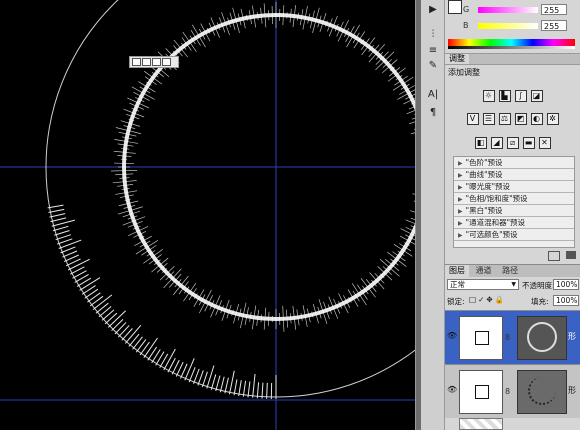  Describe the element at coordinates (484, 271) in the screenshot. I see `tab-channels: 通道` at that location.